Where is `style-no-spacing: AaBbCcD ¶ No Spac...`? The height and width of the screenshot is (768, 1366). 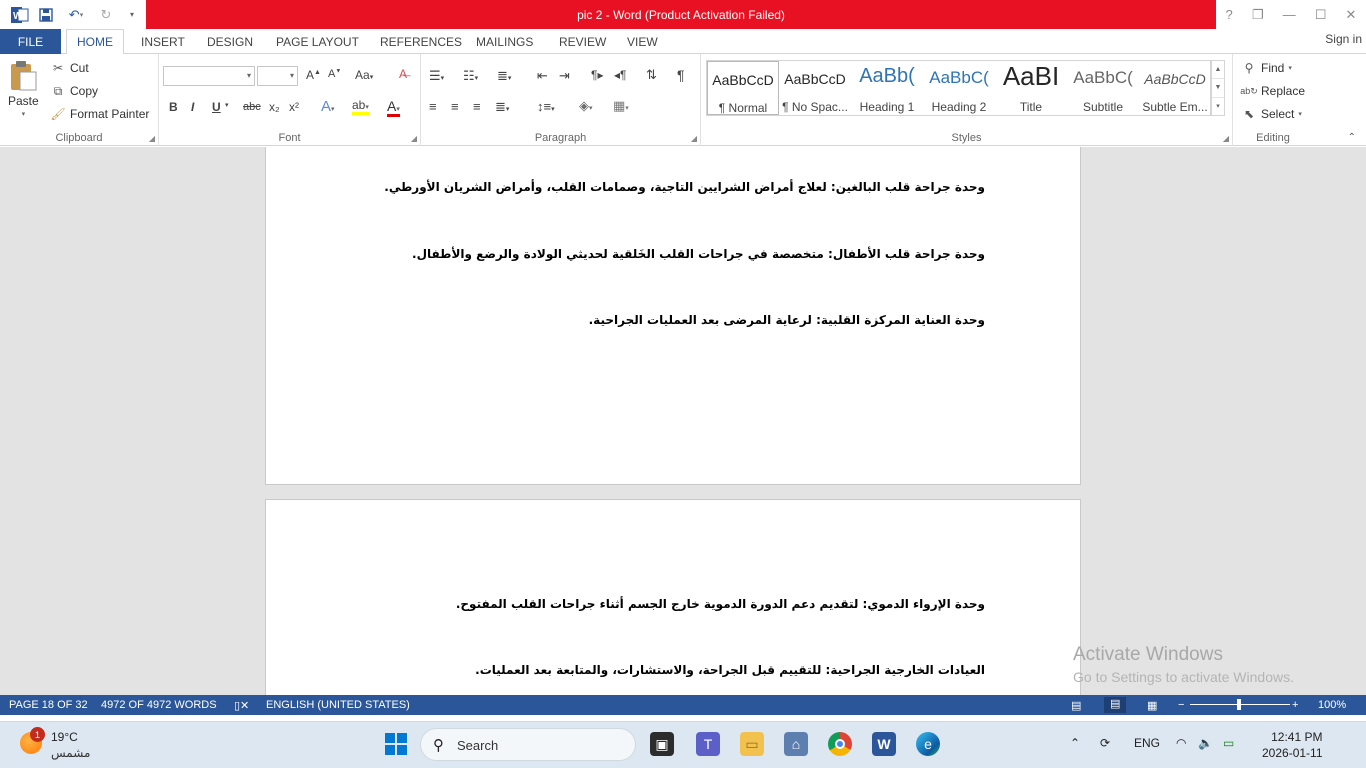 style-no-spacing: AaBbCcD ¶ No Spac... is located at coordinates (815, 88).